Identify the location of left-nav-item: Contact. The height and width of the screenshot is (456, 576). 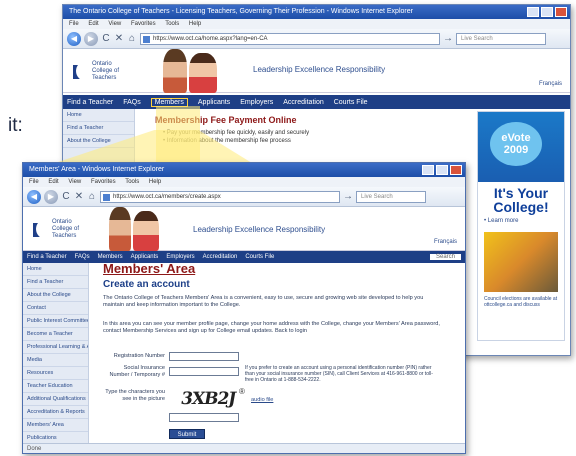
(55, 308).